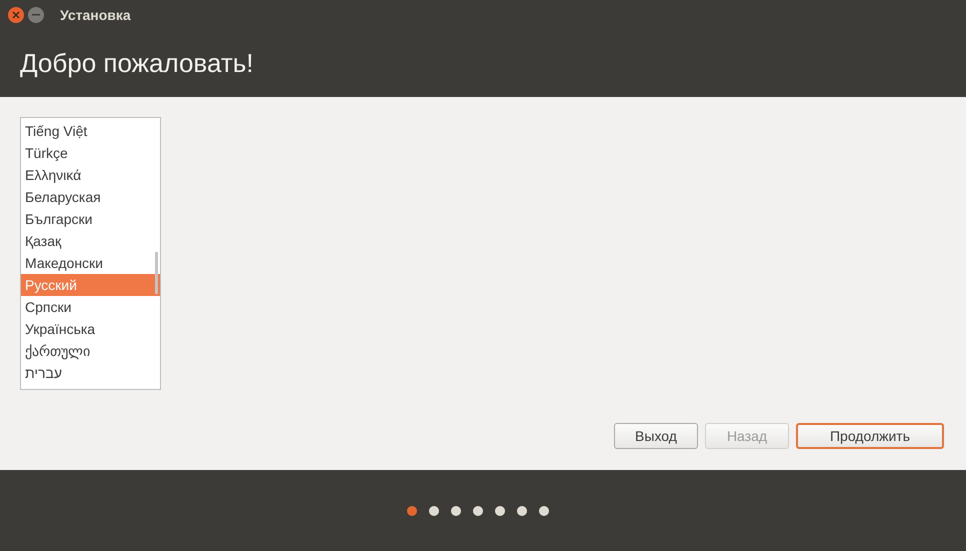 The width and height of the screenshot is (966, 551). I want to click on language-item: Беларуская, so click(90, 197).